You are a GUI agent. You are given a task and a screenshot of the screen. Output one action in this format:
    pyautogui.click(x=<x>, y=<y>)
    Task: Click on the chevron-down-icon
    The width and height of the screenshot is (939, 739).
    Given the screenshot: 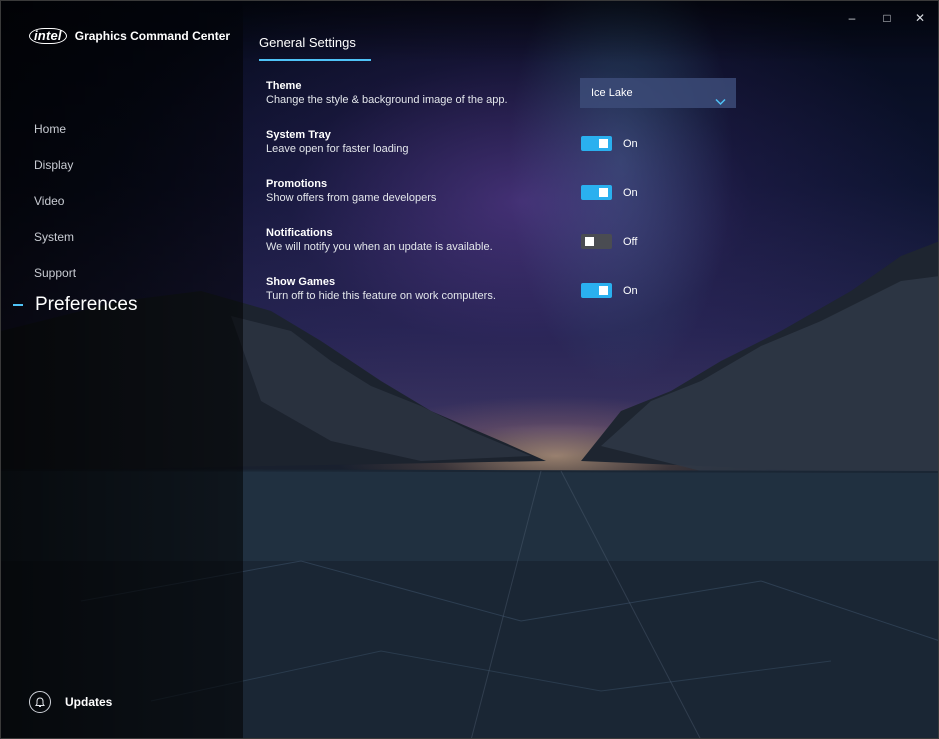 What is the action you would take?
    pyautogui.click(x=720, y=103)
    